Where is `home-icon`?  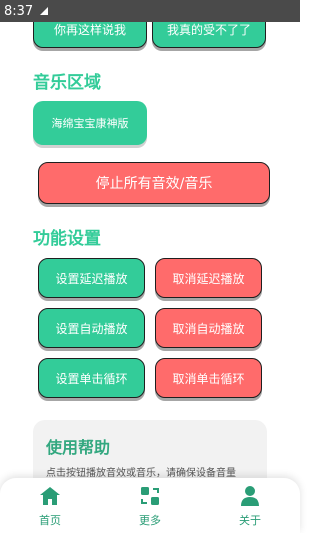
home-icon is located at coordinates (50, 496).